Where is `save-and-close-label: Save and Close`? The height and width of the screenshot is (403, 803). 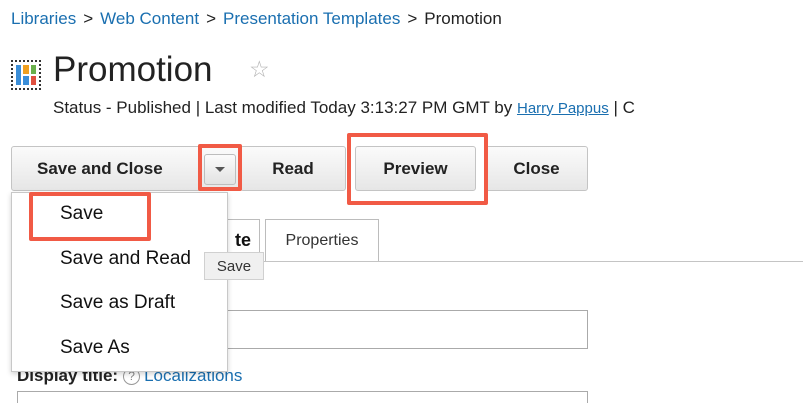 save-and-close-label: Save and Close is located at coordinates (100, 168).